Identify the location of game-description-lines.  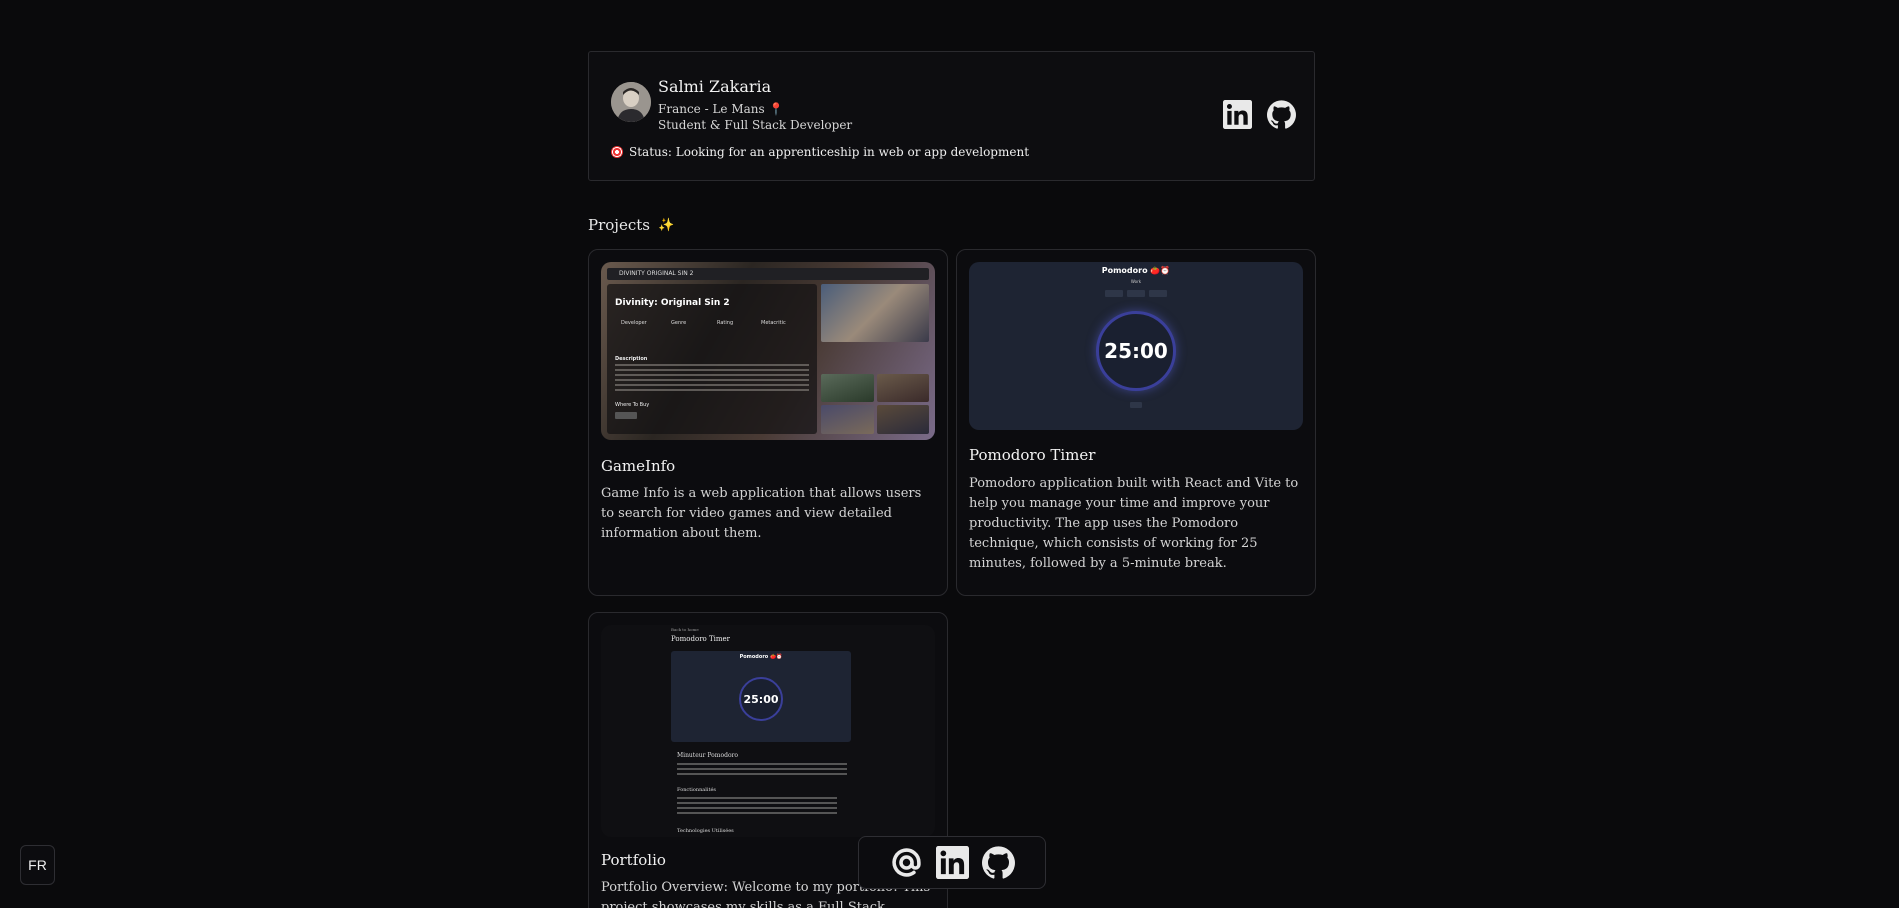
(712, 379).